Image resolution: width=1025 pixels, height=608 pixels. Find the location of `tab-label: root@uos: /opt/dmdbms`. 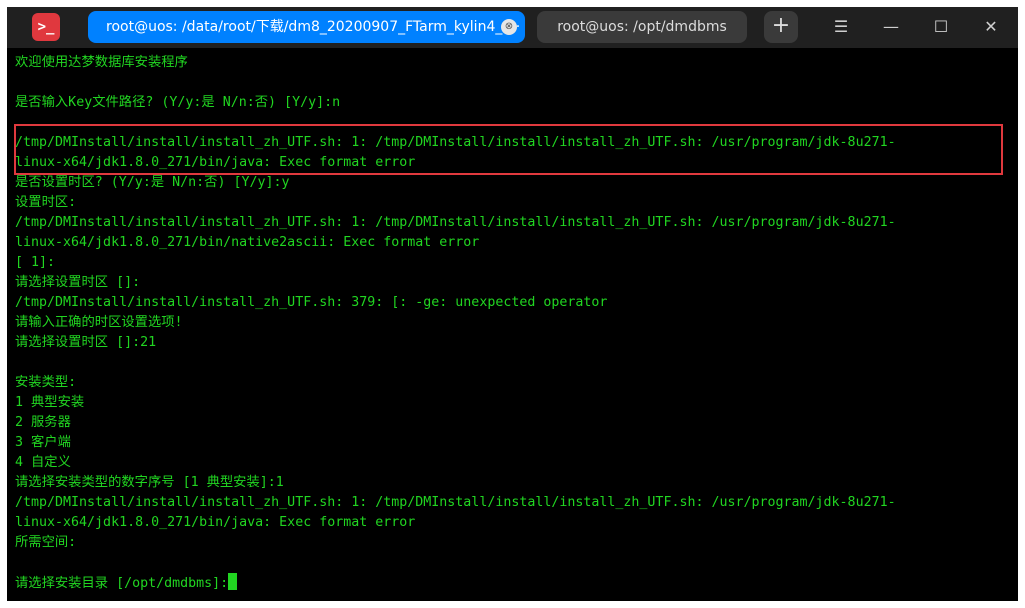

tab-label: root@uos: /opt/dmdbms is located at coordinates (642, 27).